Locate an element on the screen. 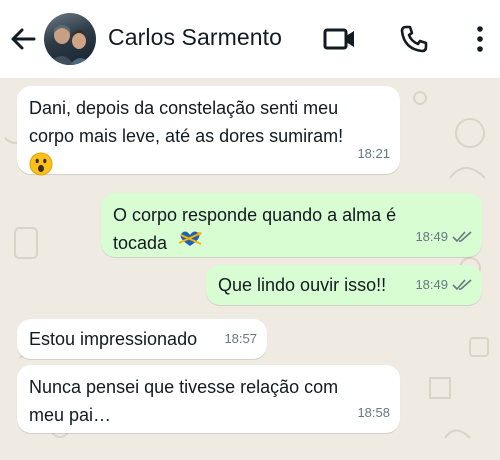  message-time: 18:58 is located at coordinates (373, 412).